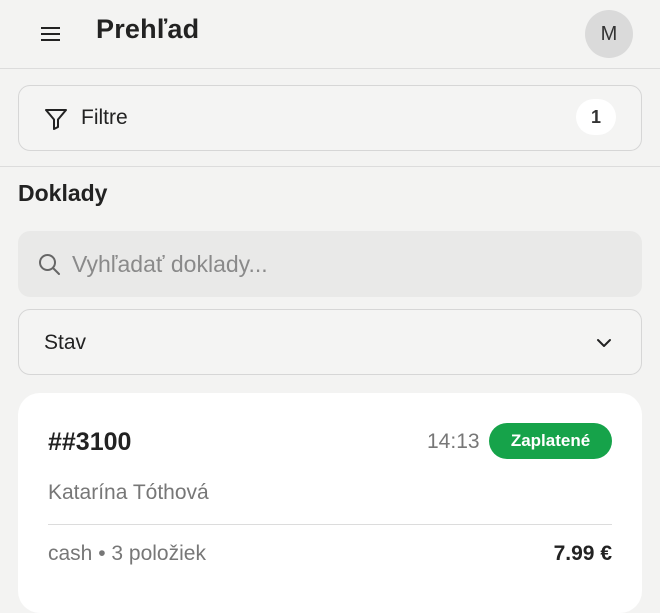 The width and height of the screenshot is (660, 613). What do you see at coordinates (128, 492) in the screenshot?
I see `customer-name: Katarína Tóthová` at bounding box center [128, 492].